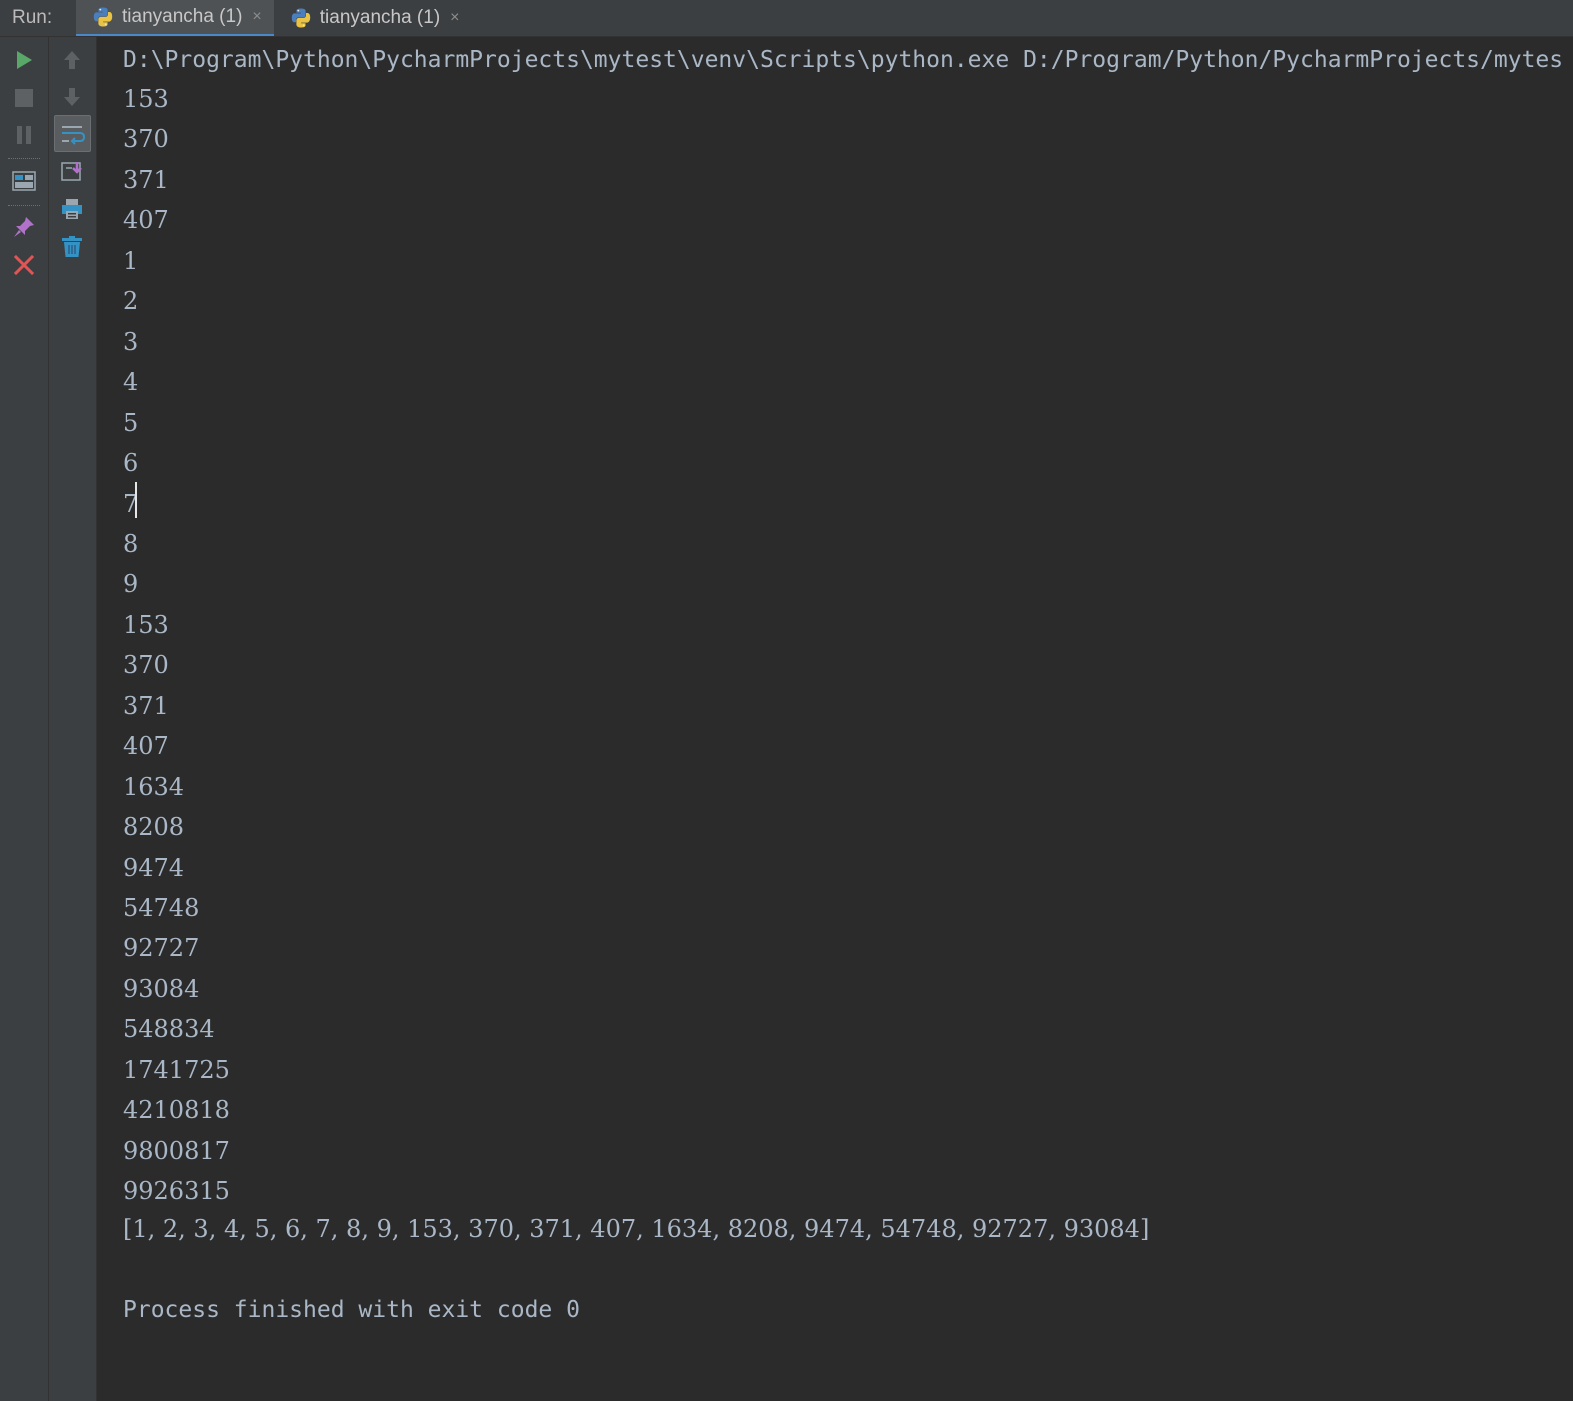  Describe the element at coordinates (169, 1029) in the screenshot. I see `console-output-line: 548834` at that location.